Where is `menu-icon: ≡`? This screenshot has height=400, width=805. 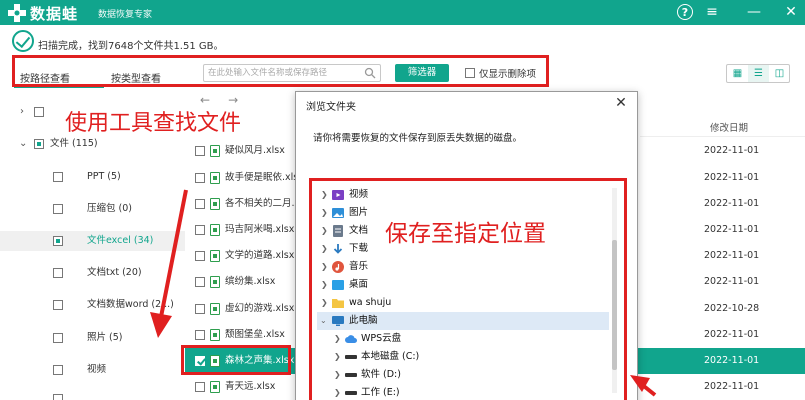 menu-icon: ≡ is located at coordinates (712, 12).